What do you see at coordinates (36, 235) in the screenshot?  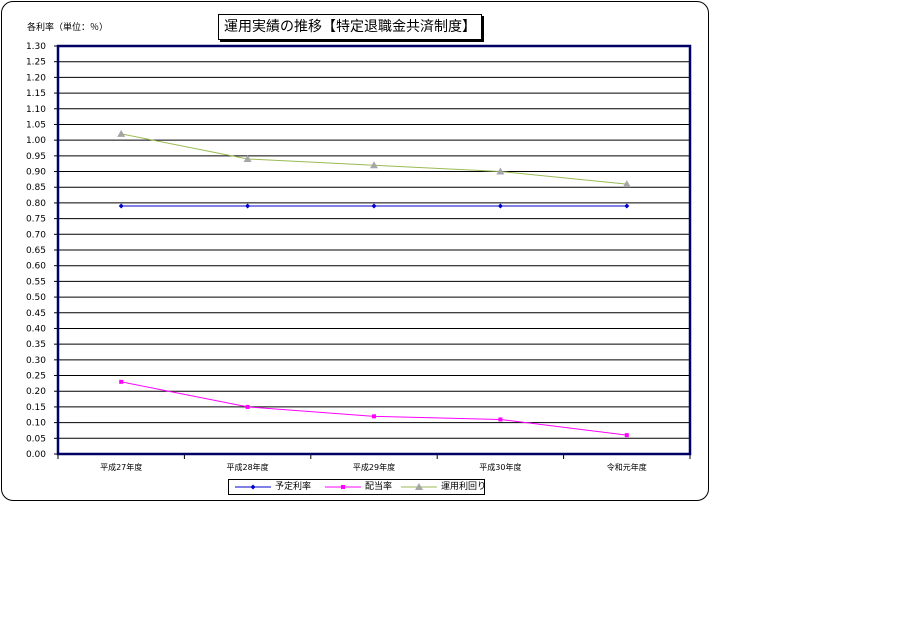 I see `y-tick-label: 0.70` at bounding box center [36, 235].